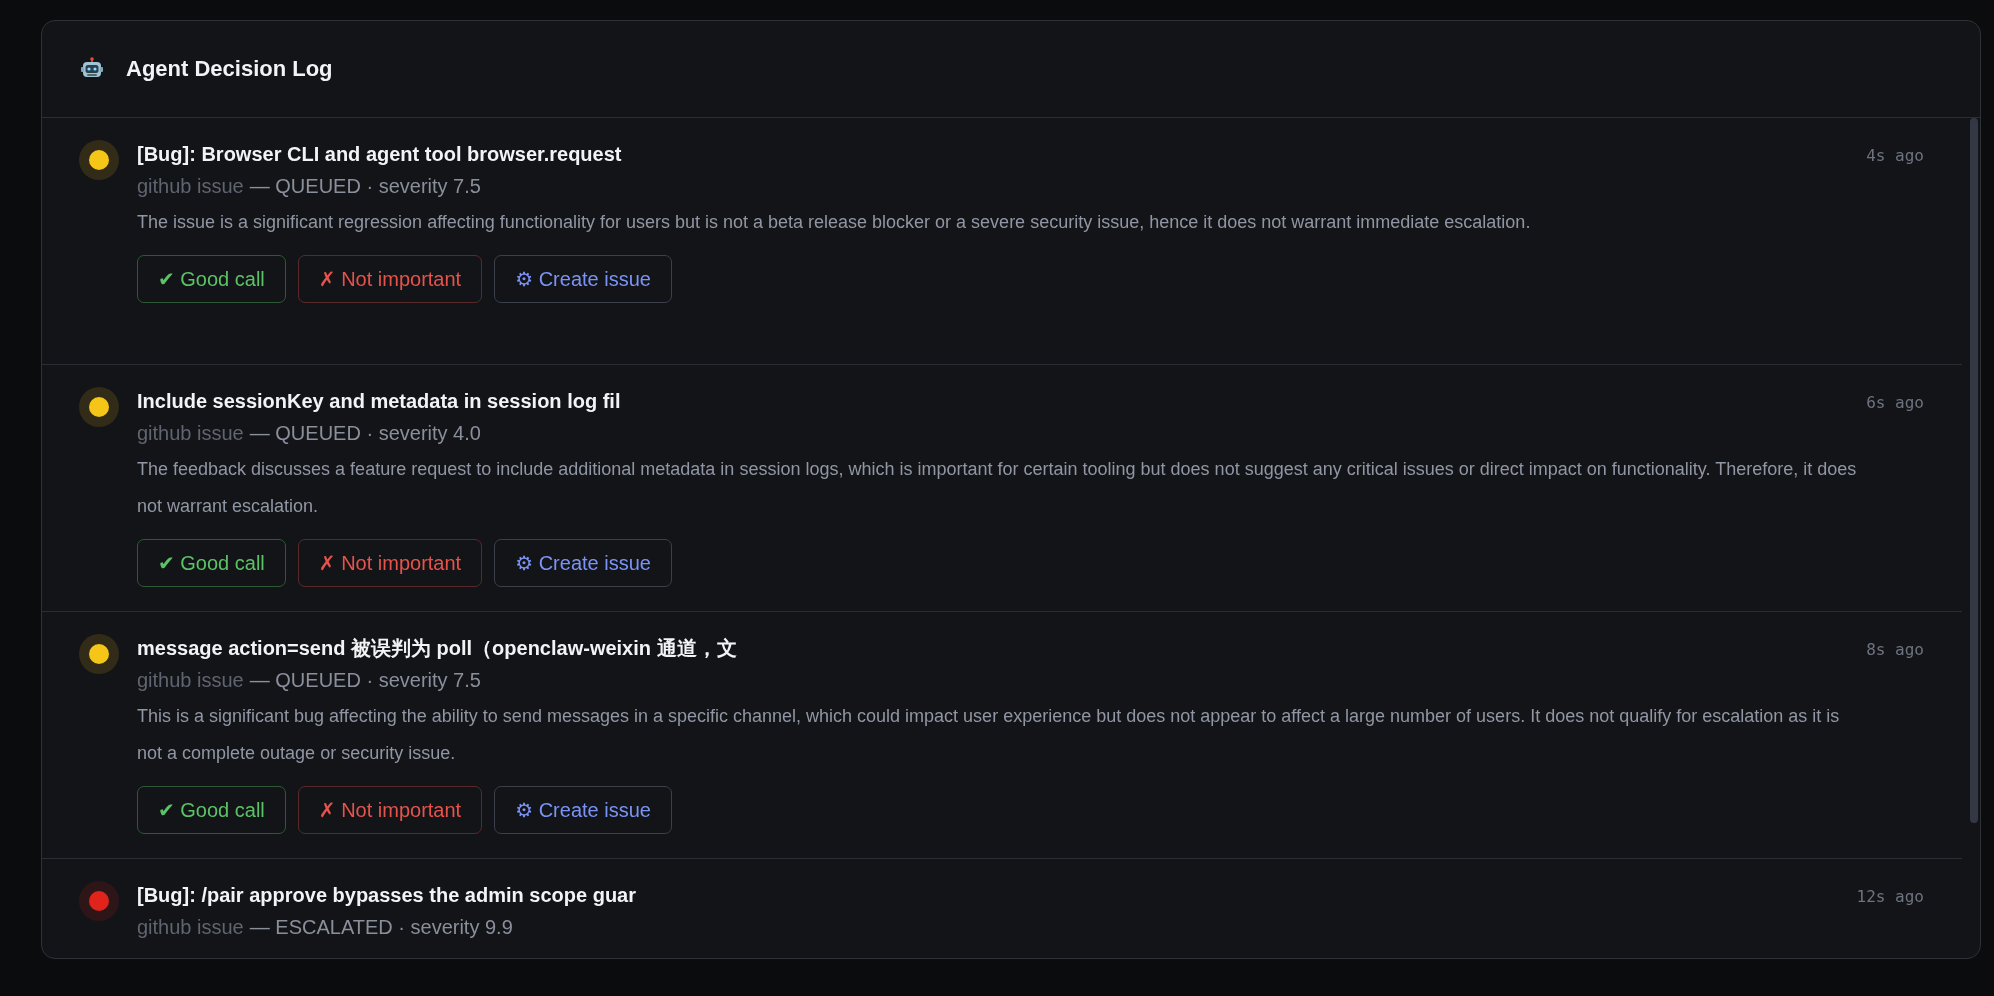 The height and width of the screenshot is (996, 1994). I want to click on timestamp: 12s ago, so click(1890, 896).